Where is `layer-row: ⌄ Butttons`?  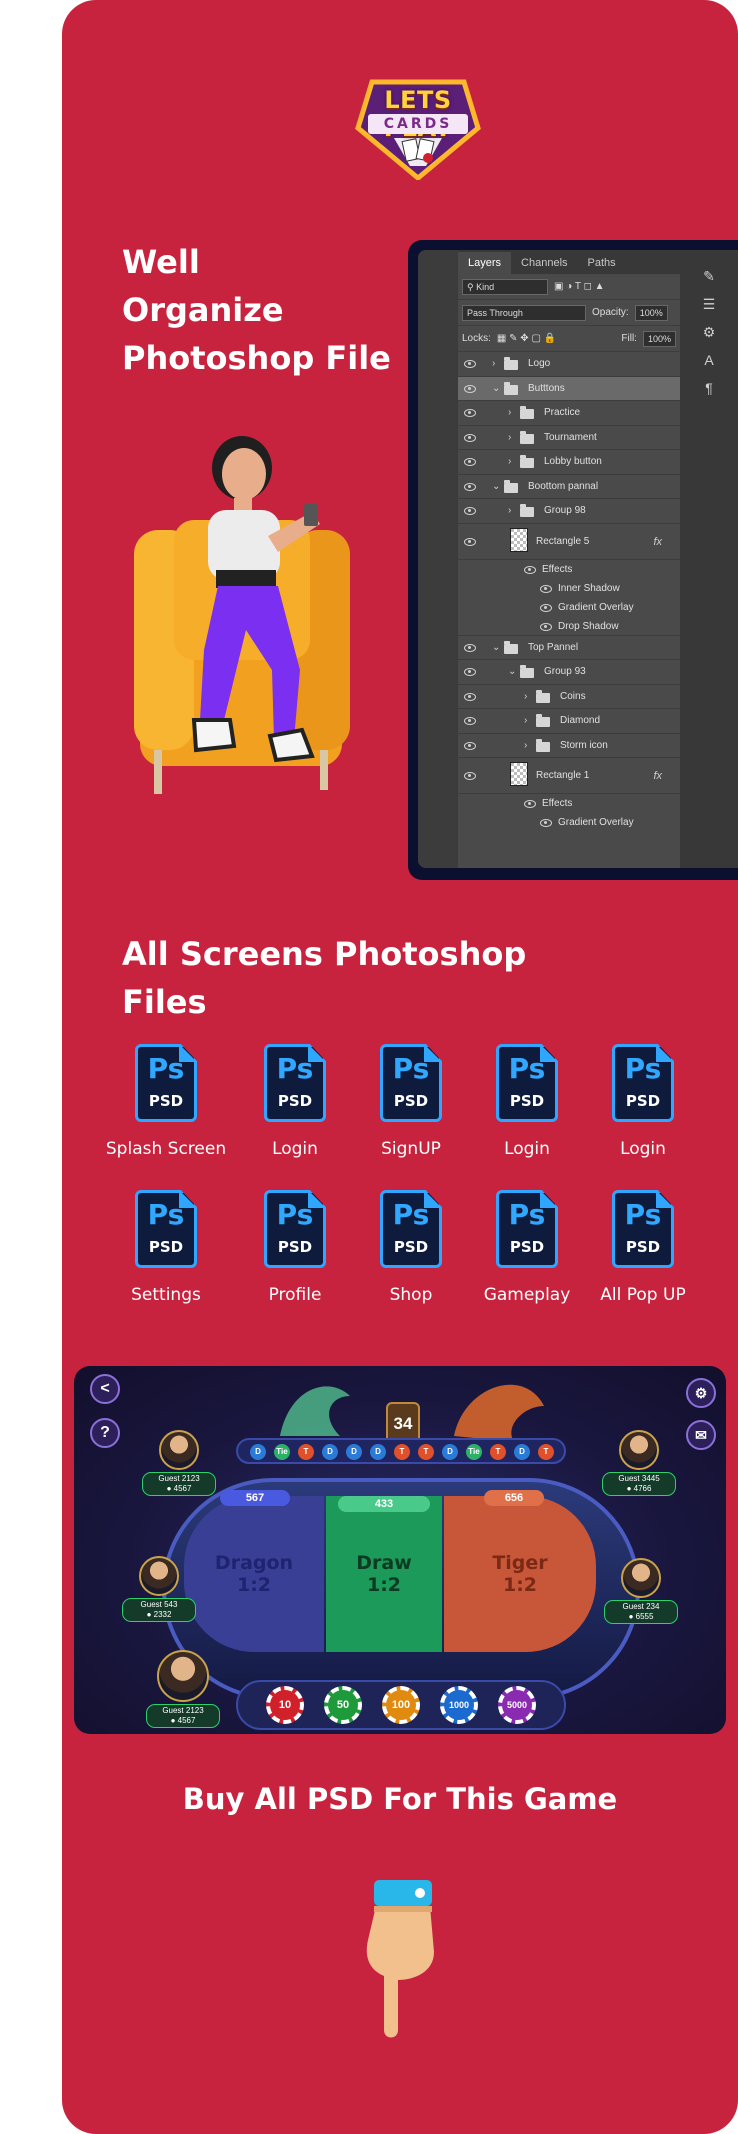
layer-row: ⌄ Butttons is located at coordinates (569, 388).